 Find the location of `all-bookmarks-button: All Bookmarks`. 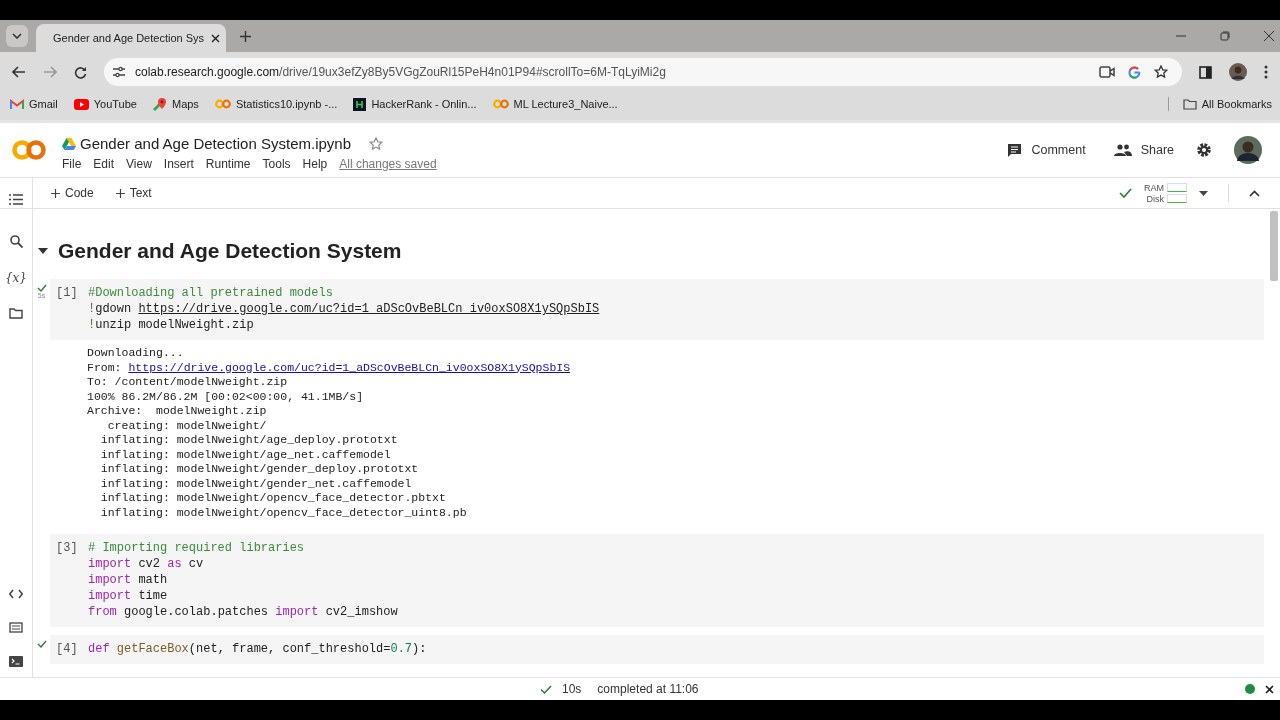

all-bookmarks-button: All Bookmarks is located at coordinates (1227, 104).